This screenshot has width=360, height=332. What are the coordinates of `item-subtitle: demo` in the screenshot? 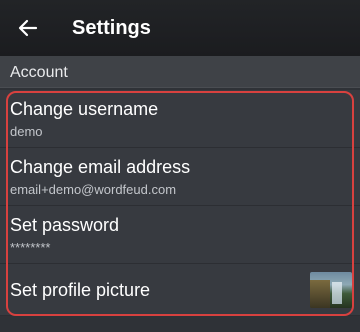 It's located at (26, 131).